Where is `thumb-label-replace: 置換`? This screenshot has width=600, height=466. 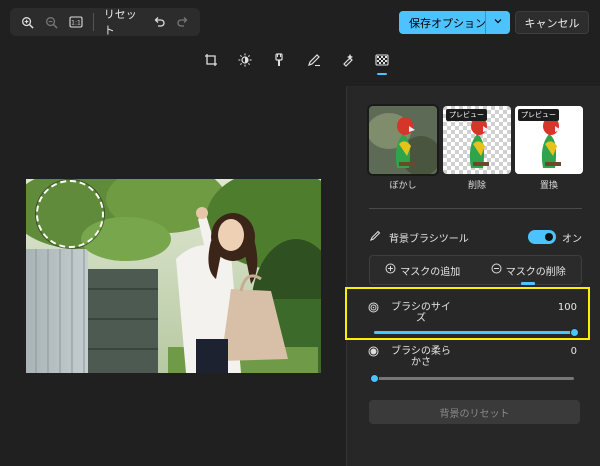
thumb-label-replace: 置換 is located at coordinates (548, 186).